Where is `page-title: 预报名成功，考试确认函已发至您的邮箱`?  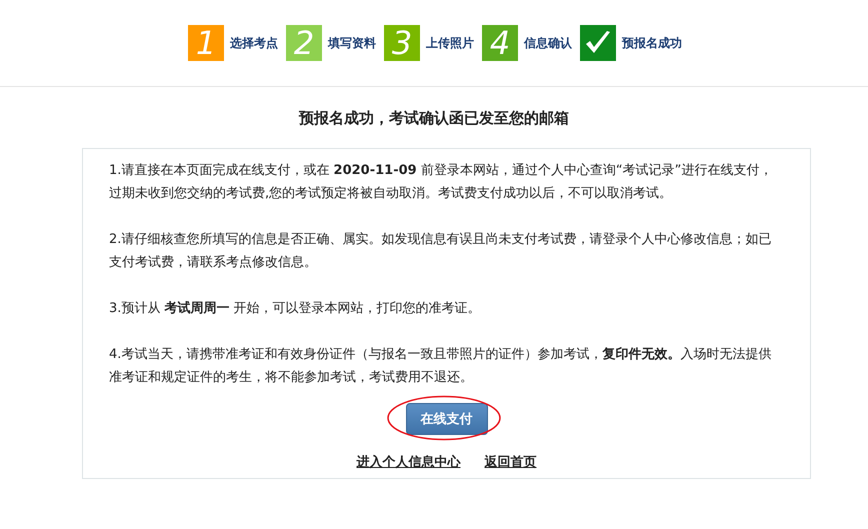 page-title: 预报名成功，考试确认函已发至您的邮箱 is located at coordinates (434, 118).